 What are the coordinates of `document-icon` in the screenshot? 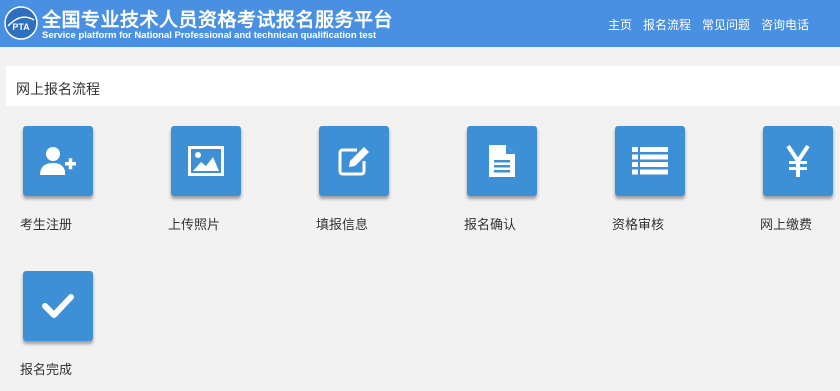 It's located at (502, 161).